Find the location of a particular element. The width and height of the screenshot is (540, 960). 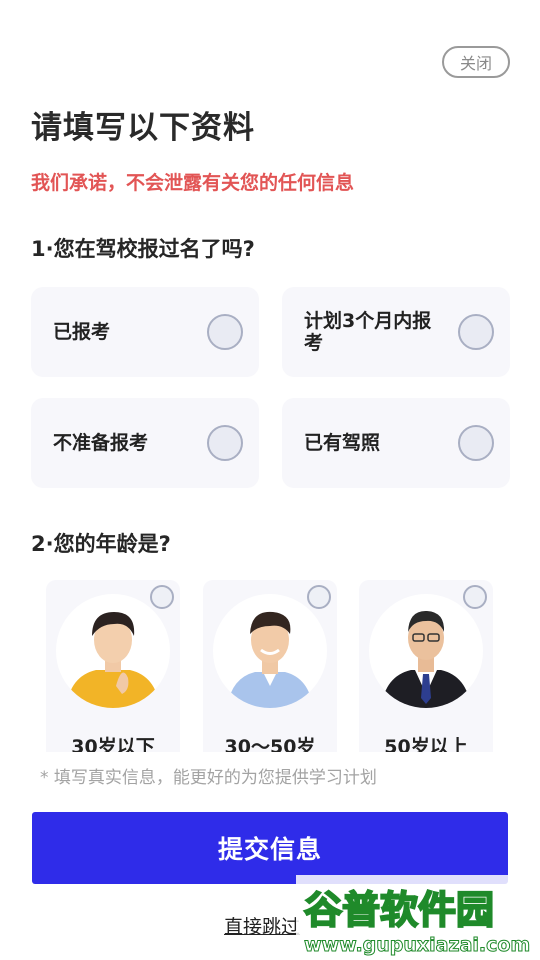

option-label: 已有驾照 is located at coordinates (342, 443).